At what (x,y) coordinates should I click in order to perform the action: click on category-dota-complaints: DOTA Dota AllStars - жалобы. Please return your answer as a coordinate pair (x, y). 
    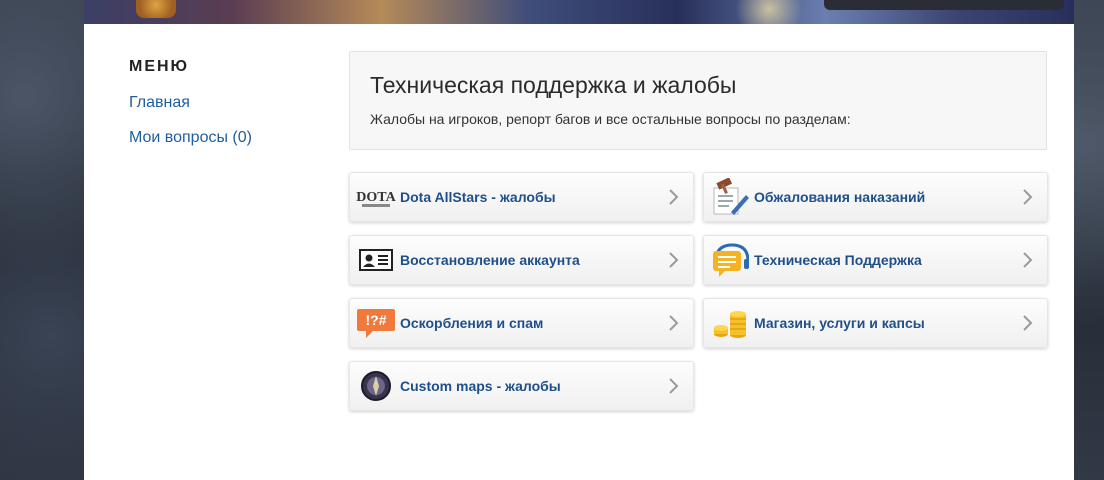
    Looking at the image, I should click on (521, 197).